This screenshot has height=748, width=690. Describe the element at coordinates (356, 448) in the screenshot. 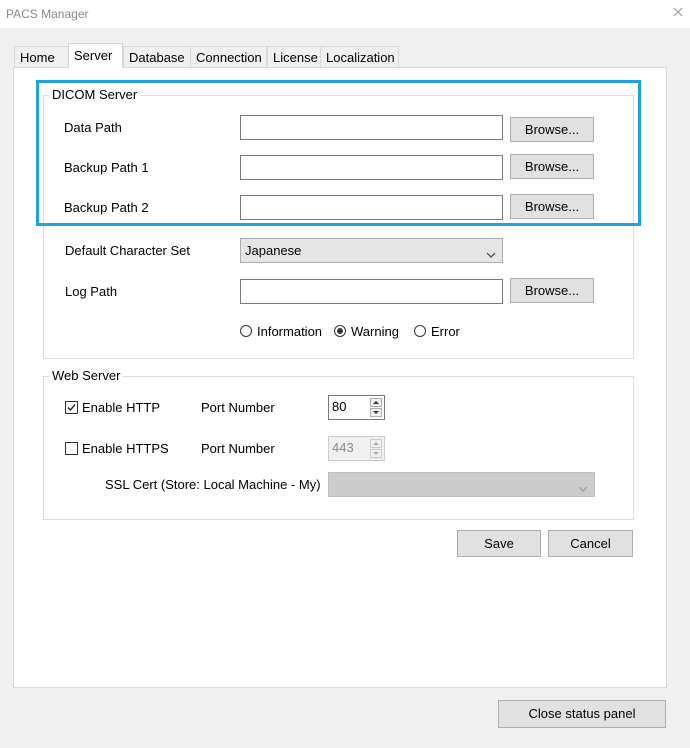

I see `https-port-stepper: 443` at that location.